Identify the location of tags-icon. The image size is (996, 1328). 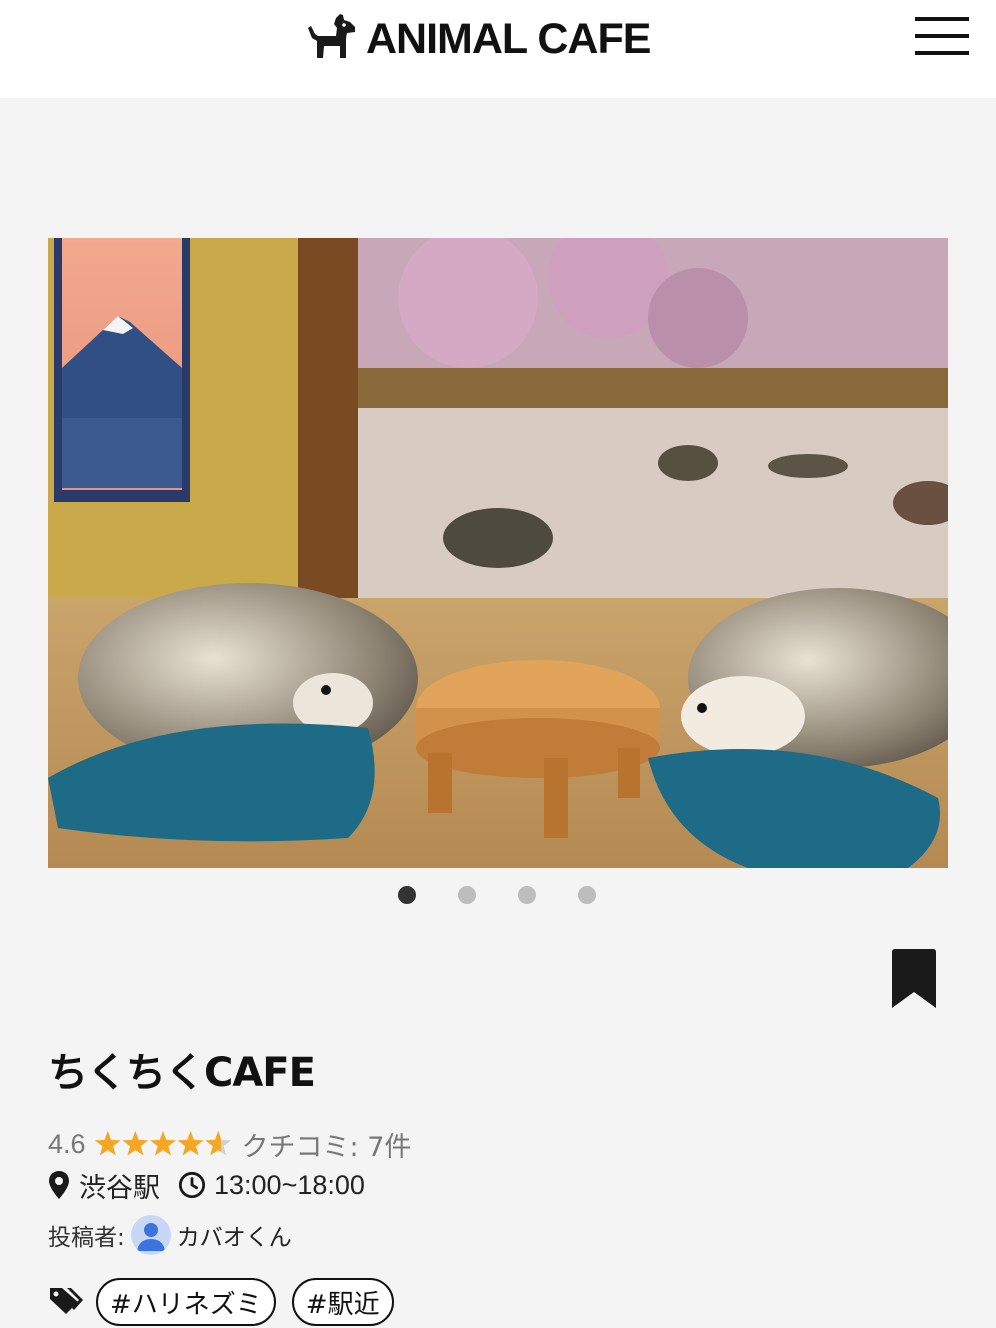
(66, 1302).